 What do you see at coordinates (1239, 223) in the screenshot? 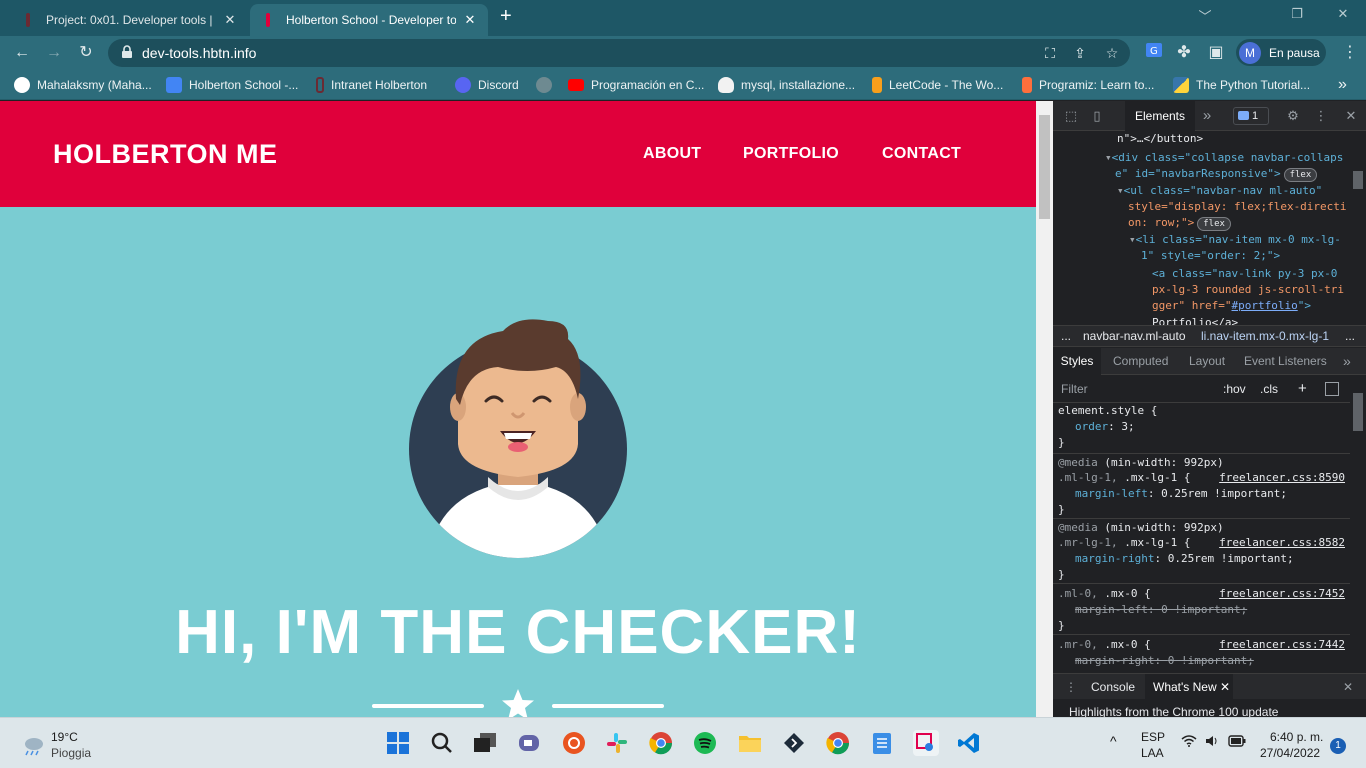
I see `dom-line: on: row;"> flex` at bounding box center [1239, 223].